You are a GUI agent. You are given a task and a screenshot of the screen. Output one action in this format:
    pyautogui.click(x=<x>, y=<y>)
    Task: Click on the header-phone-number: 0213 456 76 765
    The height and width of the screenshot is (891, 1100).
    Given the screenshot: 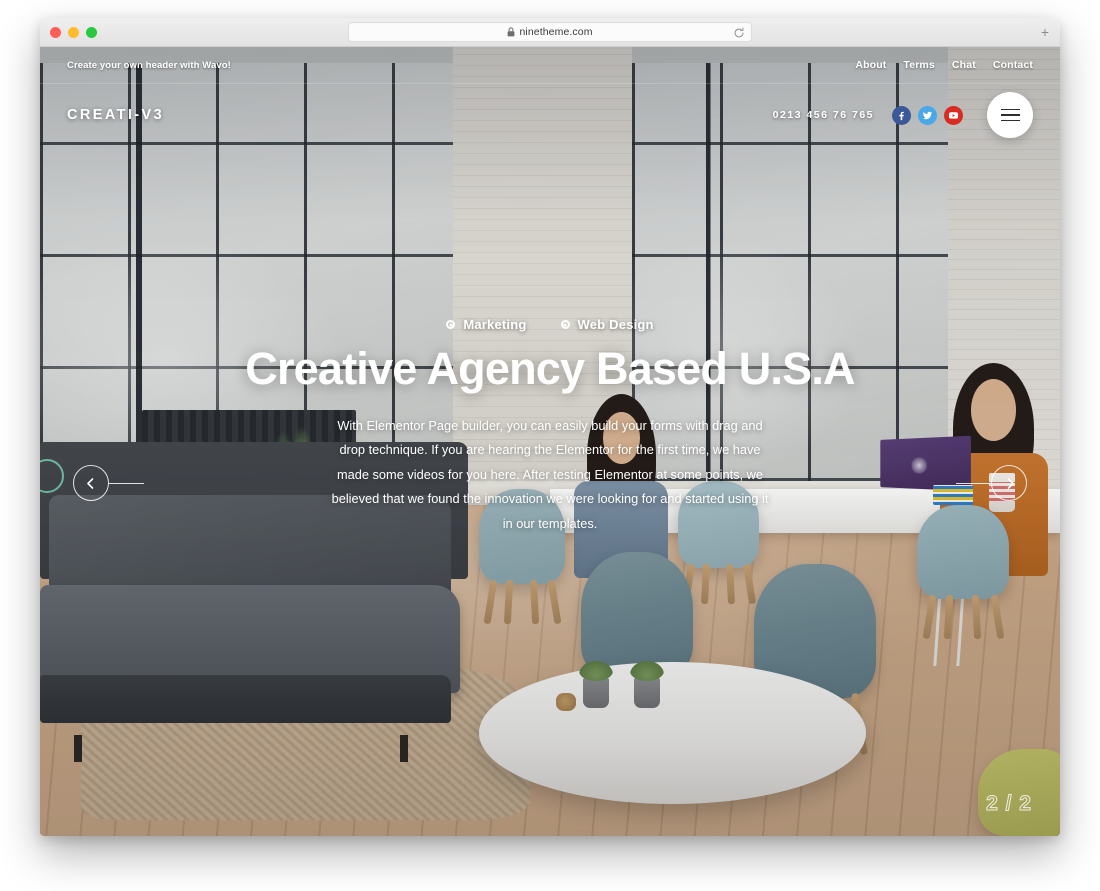 What is the action you would take?
    pyautogui.click(x=823, y=115)
    